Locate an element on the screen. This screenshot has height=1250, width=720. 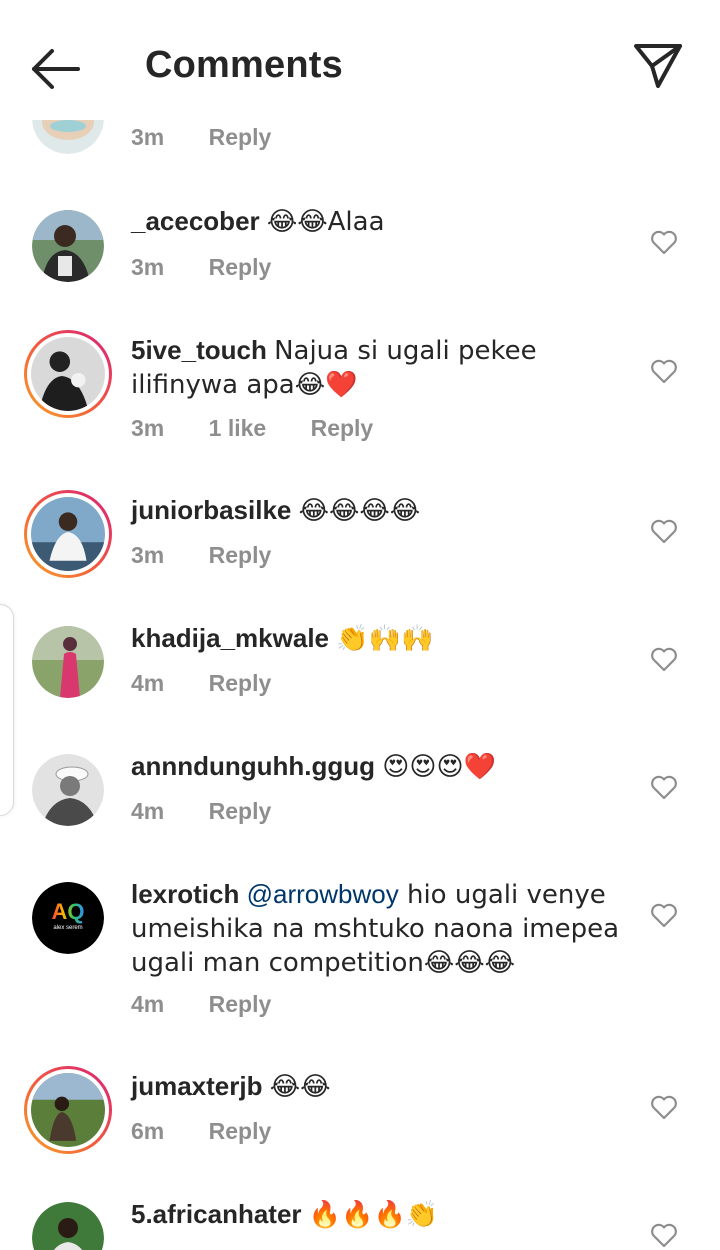
share-button is located at coordinates (658, 66).